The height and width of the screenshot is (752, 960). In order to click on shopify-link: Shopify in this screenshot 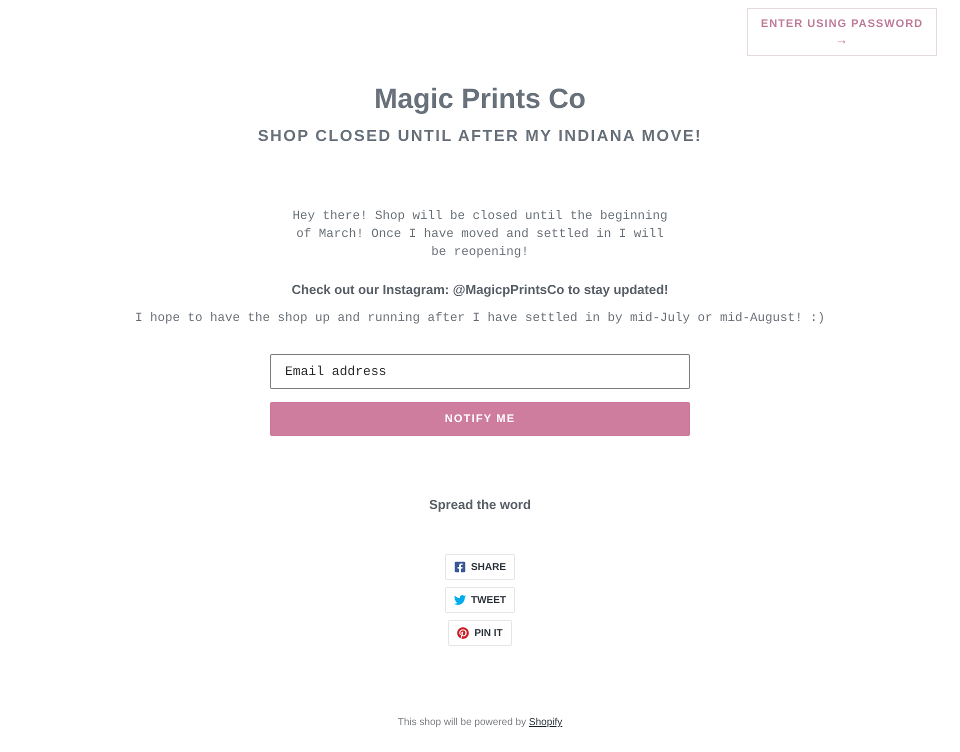, I will do `click(545, 722)`.